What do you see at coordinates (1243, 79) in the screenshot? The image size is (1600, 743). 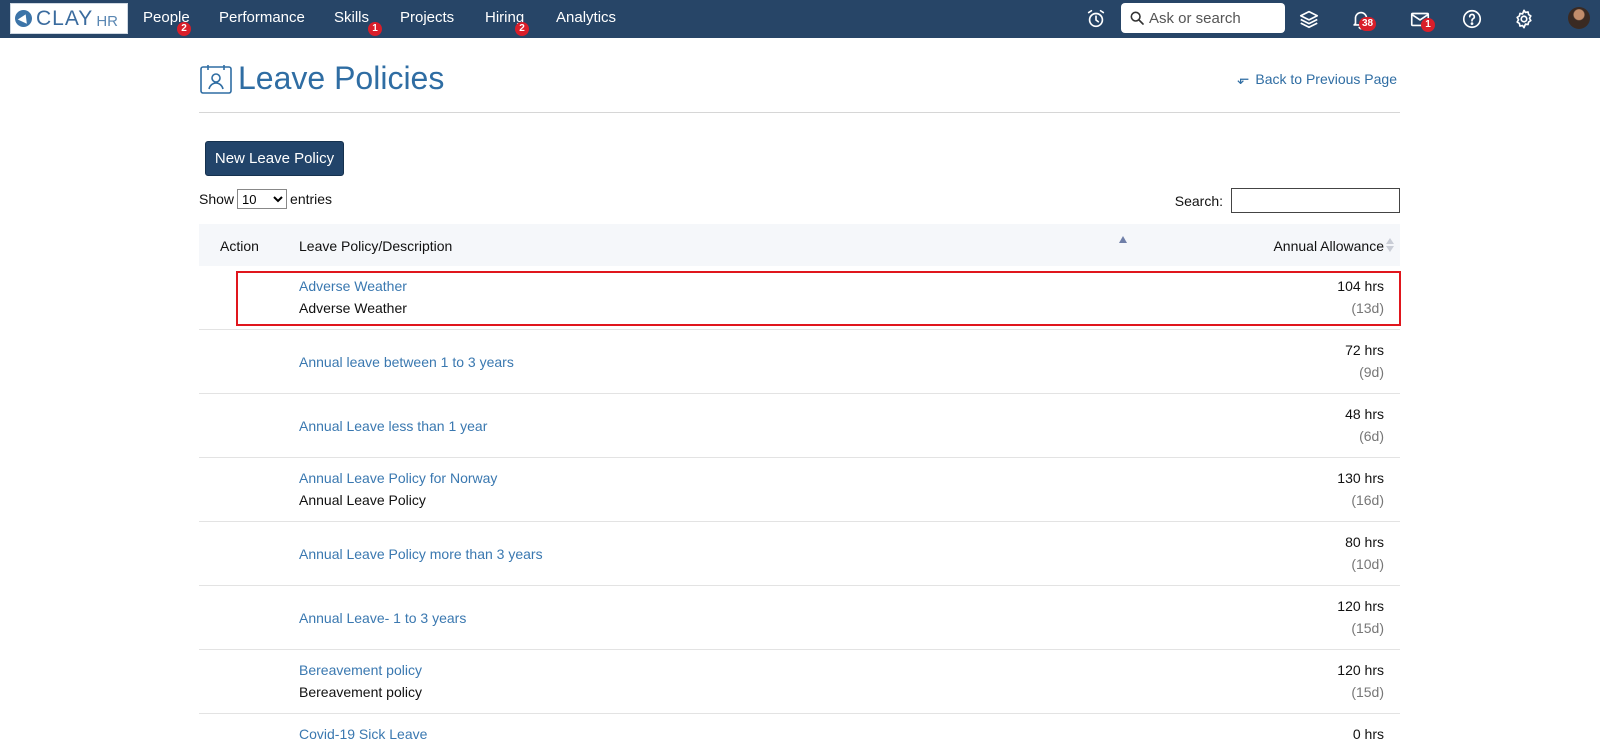 I see `back-arrow-icon: ⬐` at bounding box center [1243, 79].